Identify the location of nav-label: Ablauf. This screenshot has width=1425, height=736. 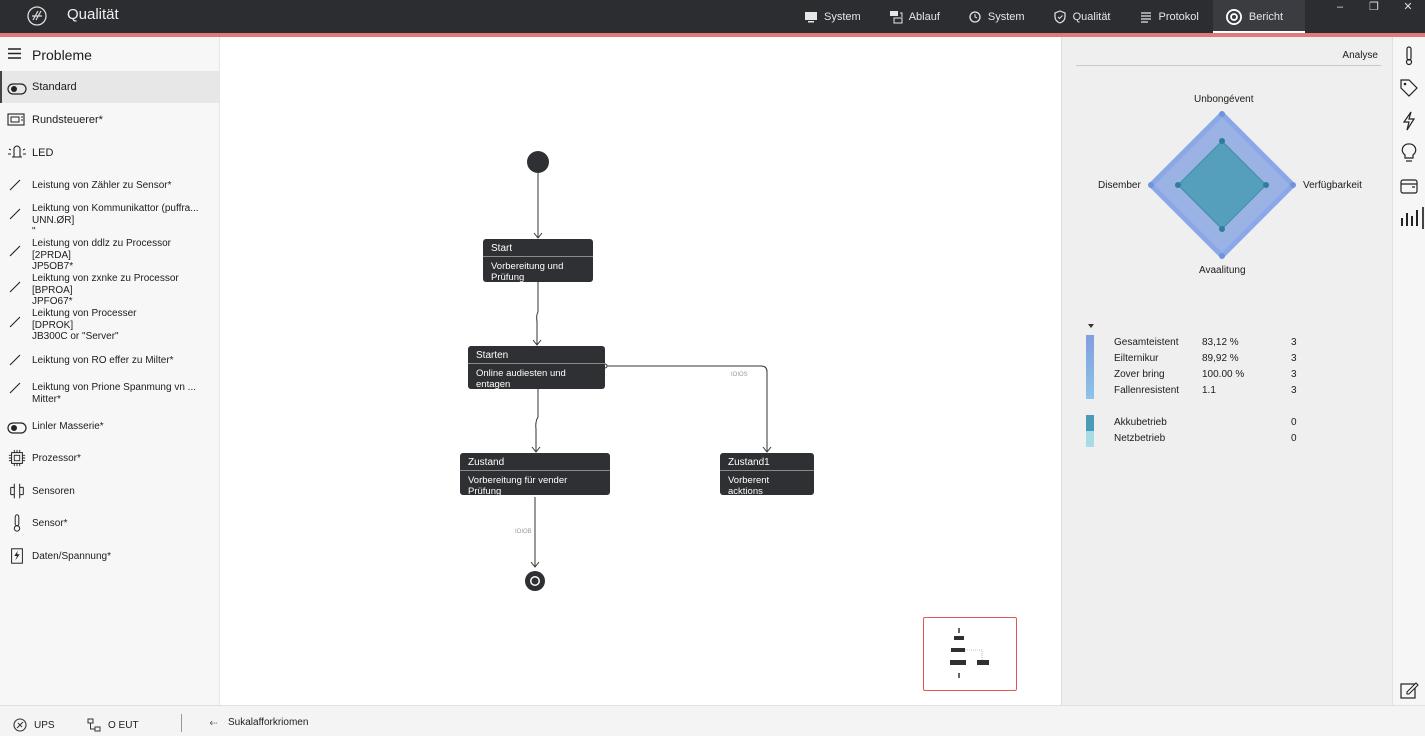
(924, 16).